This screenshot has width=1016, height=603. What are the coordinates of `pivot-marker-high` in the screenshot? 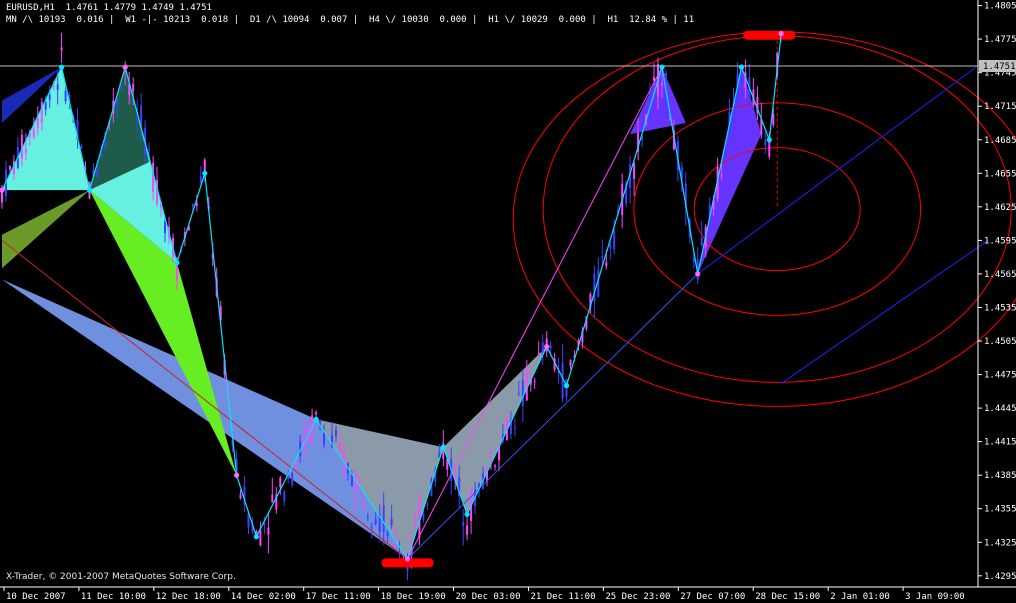 It's located at (769, 35).